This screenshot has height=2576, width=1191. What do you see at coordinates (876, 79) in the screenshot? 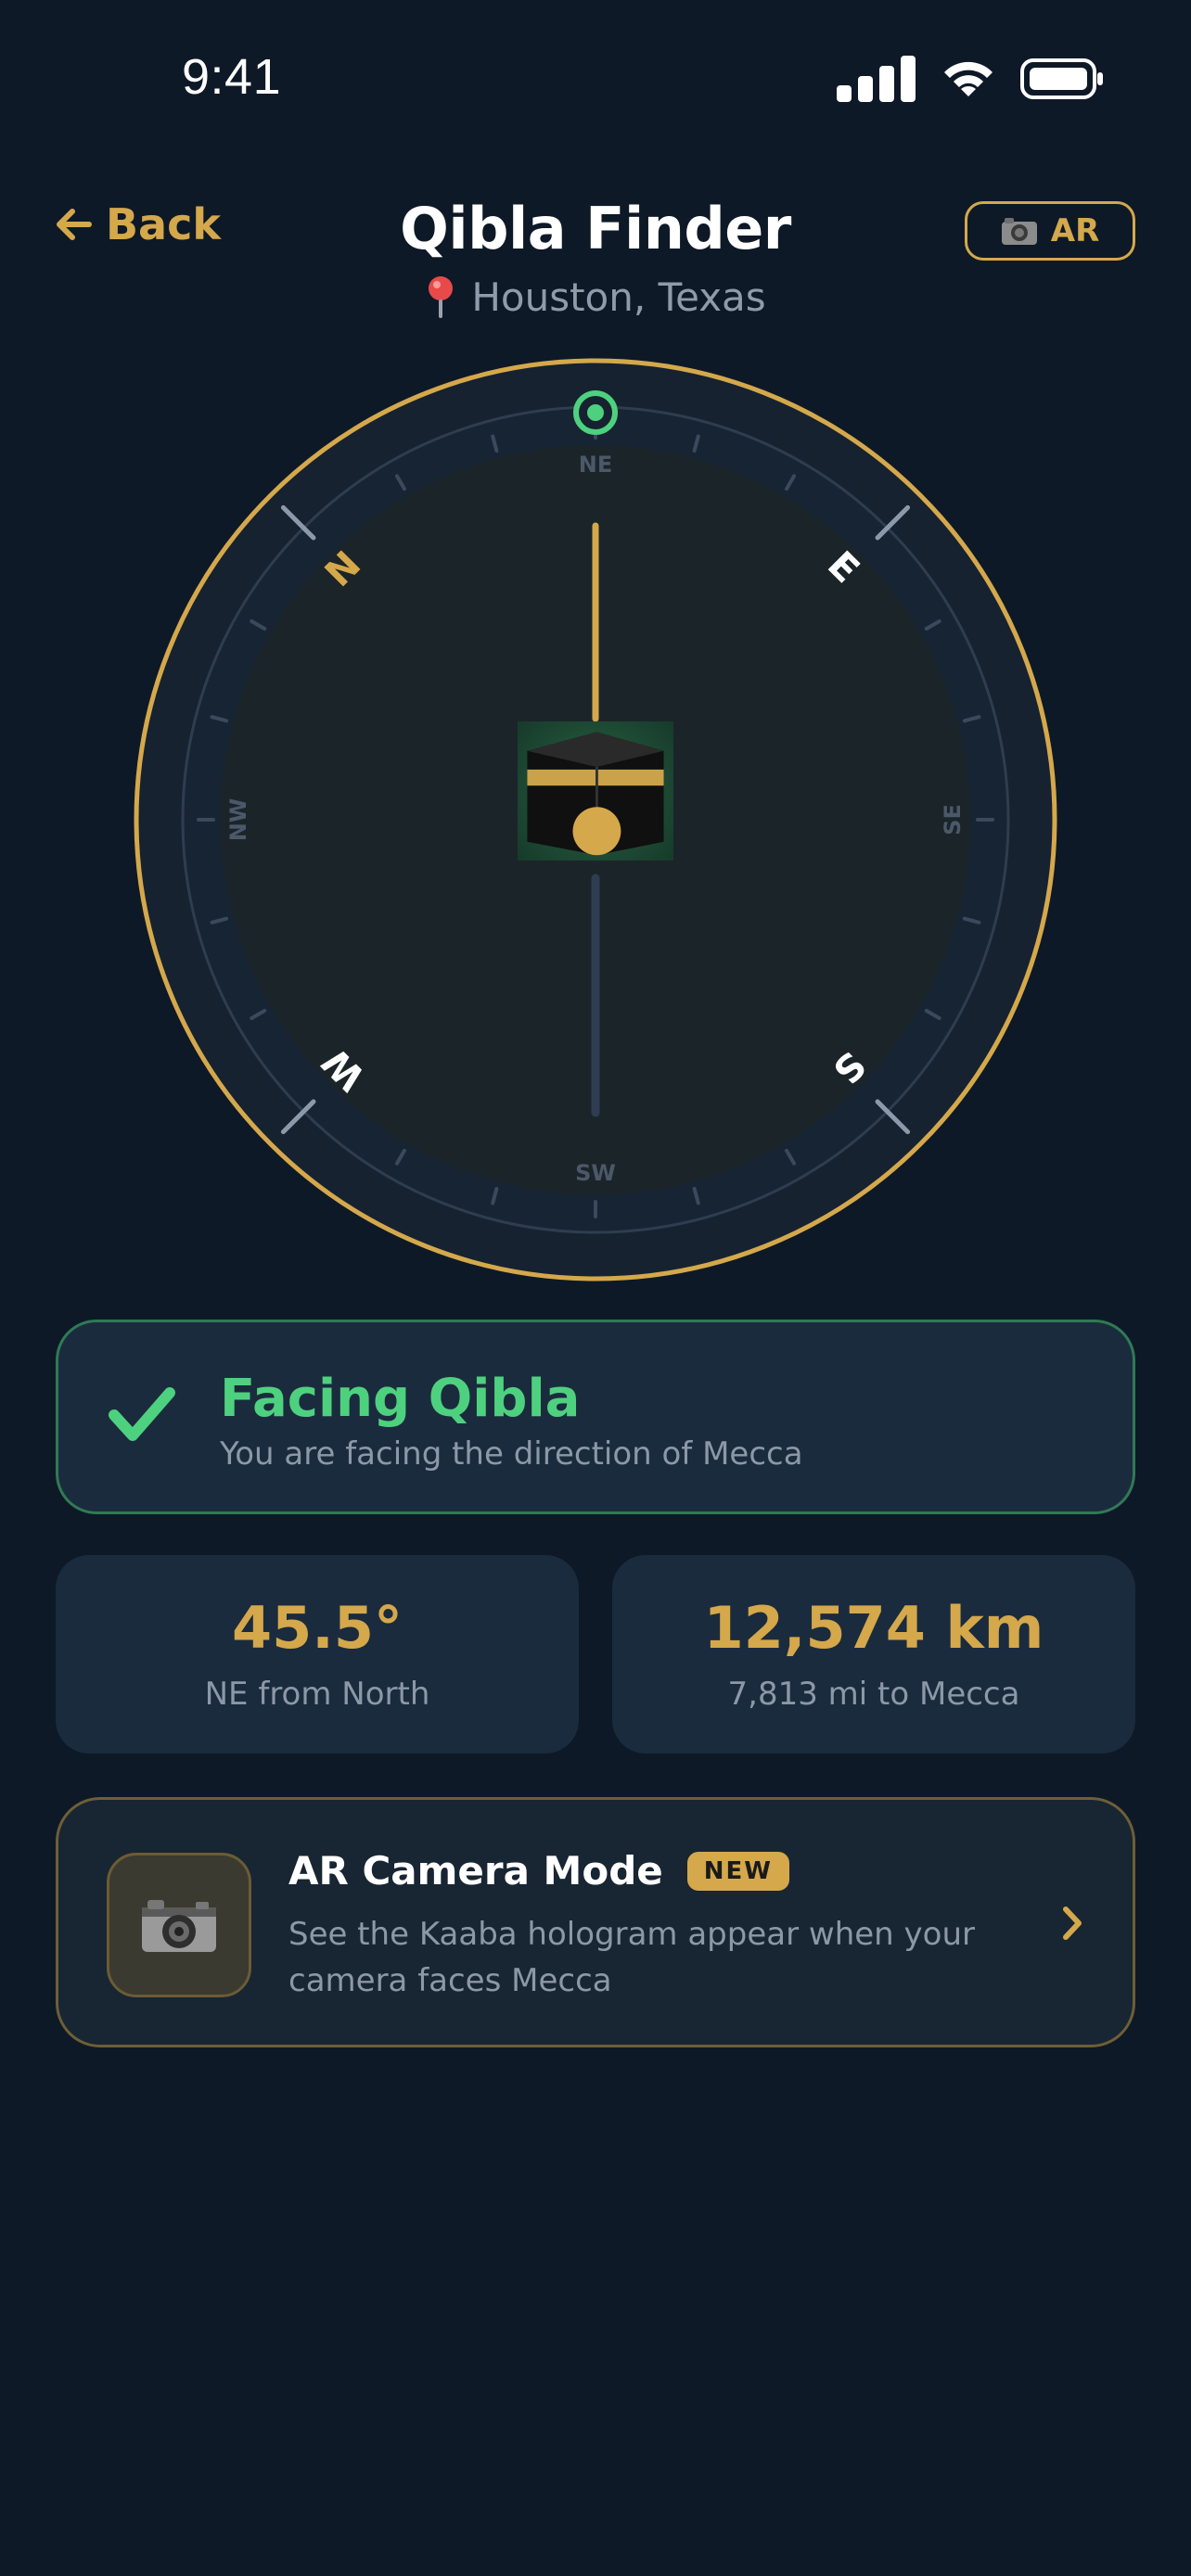
I see `cellular-signal-icon` at bounding box center [876, 79].